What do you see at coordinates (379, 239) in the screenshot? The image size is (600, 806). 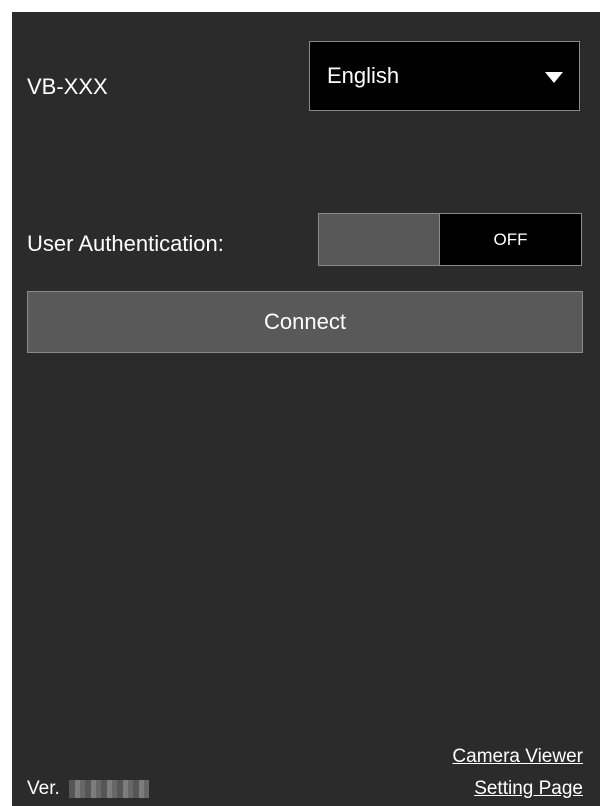 I see `toggle-on-segment` at bounding box center [379, 239].